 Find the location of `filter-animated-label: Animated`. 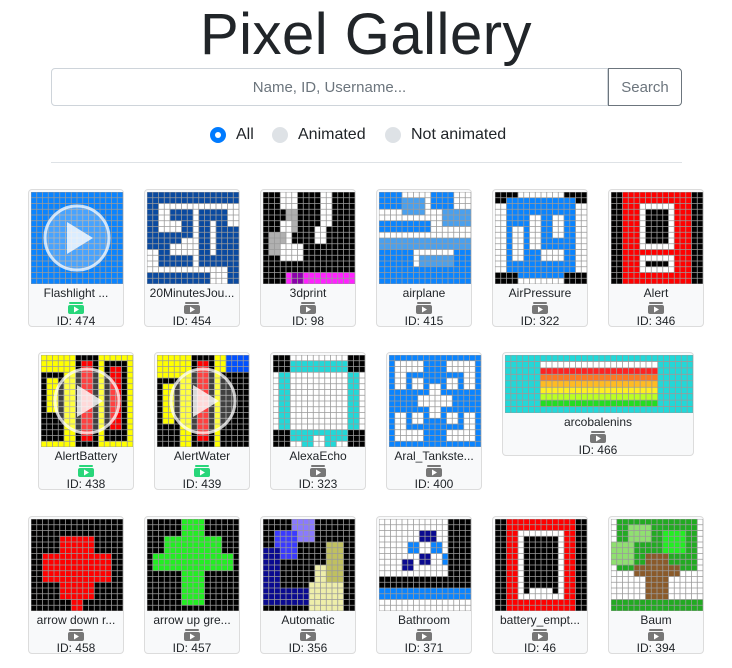

filter-animated-label: Animated is located at coordinates (332, 134).